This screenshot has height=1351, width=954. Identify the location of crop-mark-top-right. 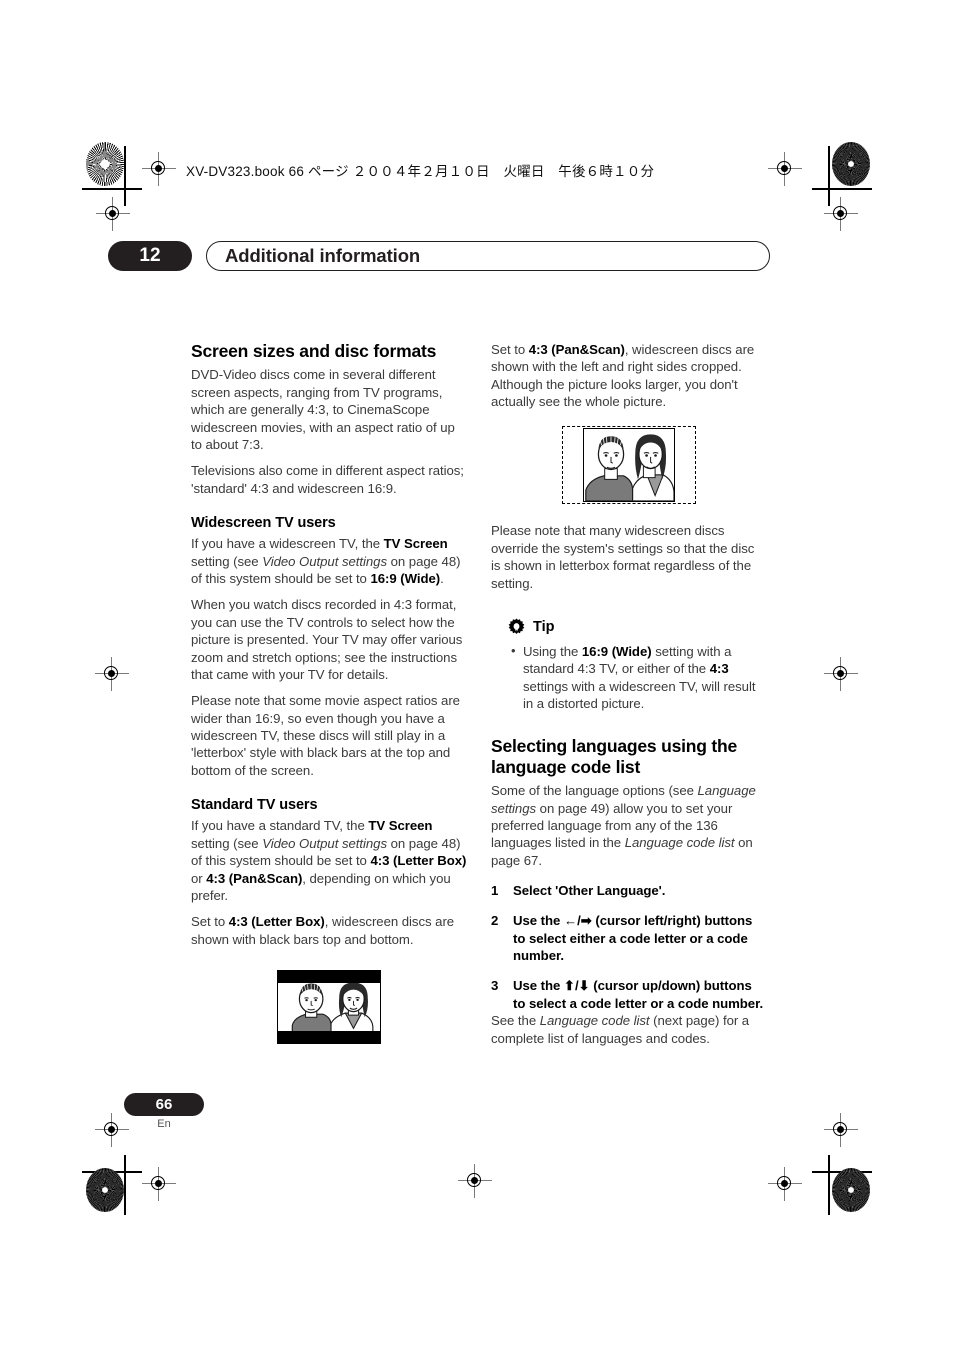
(842, 176).